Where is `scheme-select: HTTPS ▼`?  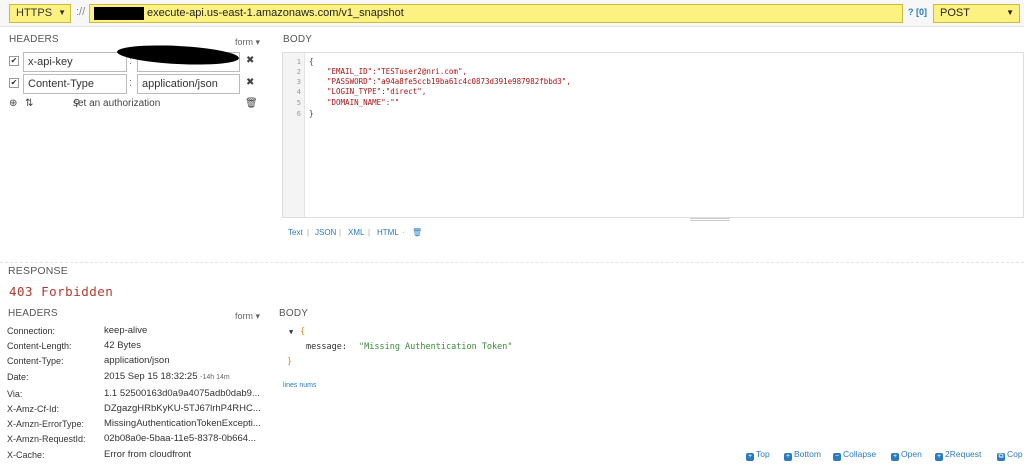
scheme-select: HTTPS ▼ is located at coordinates (40, 13).